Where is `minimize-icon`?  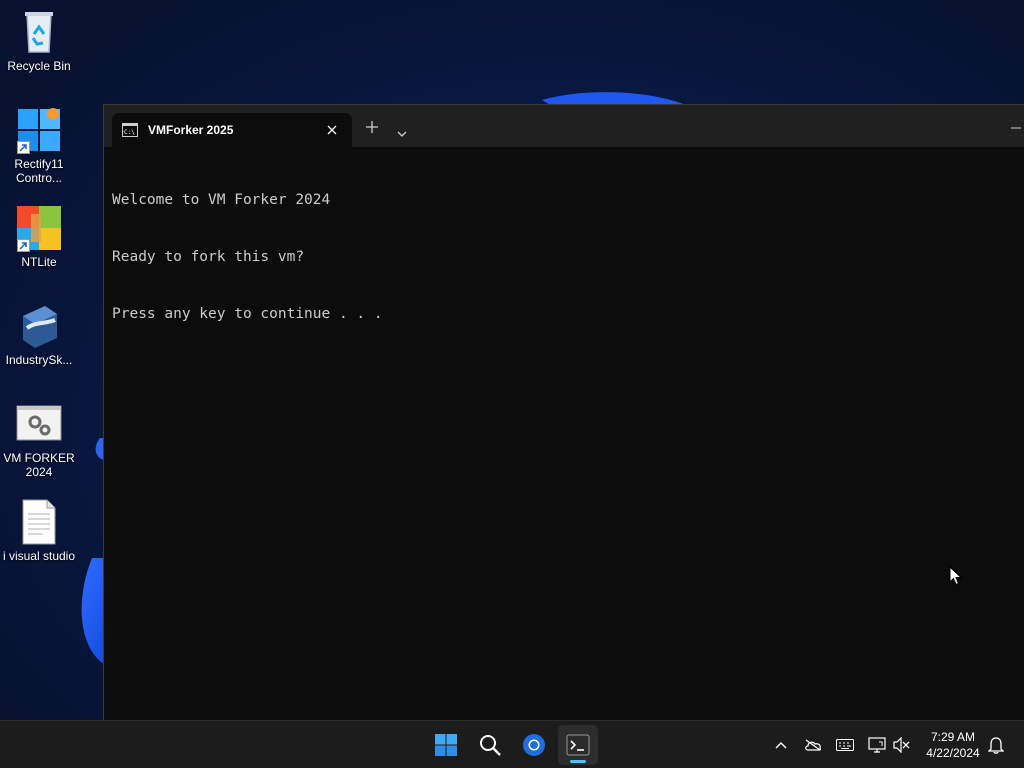 minimize-icon is located at coordinates (1016, 128).